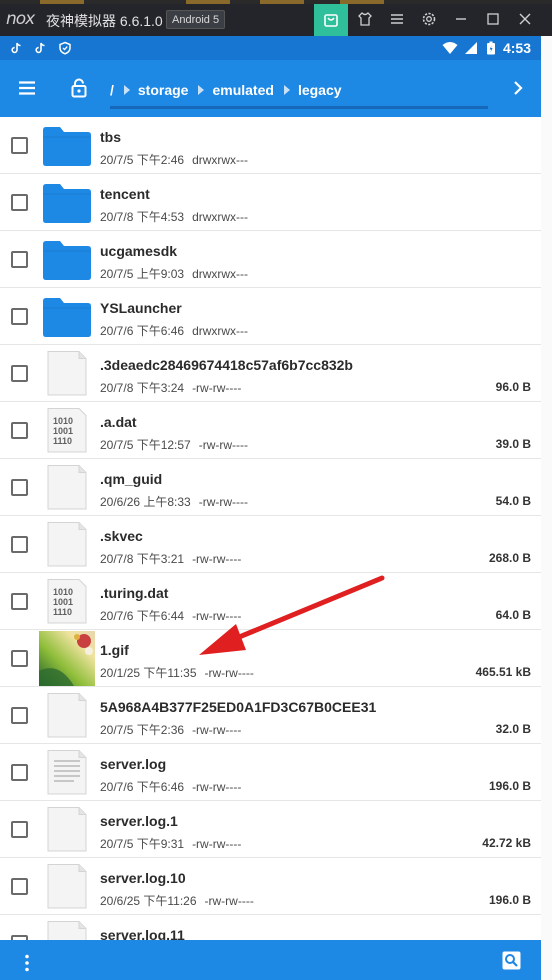 The height and width of the screenshot is (980, 552). Describe the element at coordinates (148, 673) in the screenshot. I see `file-date: 20/1/25 下午11:35` at that location.